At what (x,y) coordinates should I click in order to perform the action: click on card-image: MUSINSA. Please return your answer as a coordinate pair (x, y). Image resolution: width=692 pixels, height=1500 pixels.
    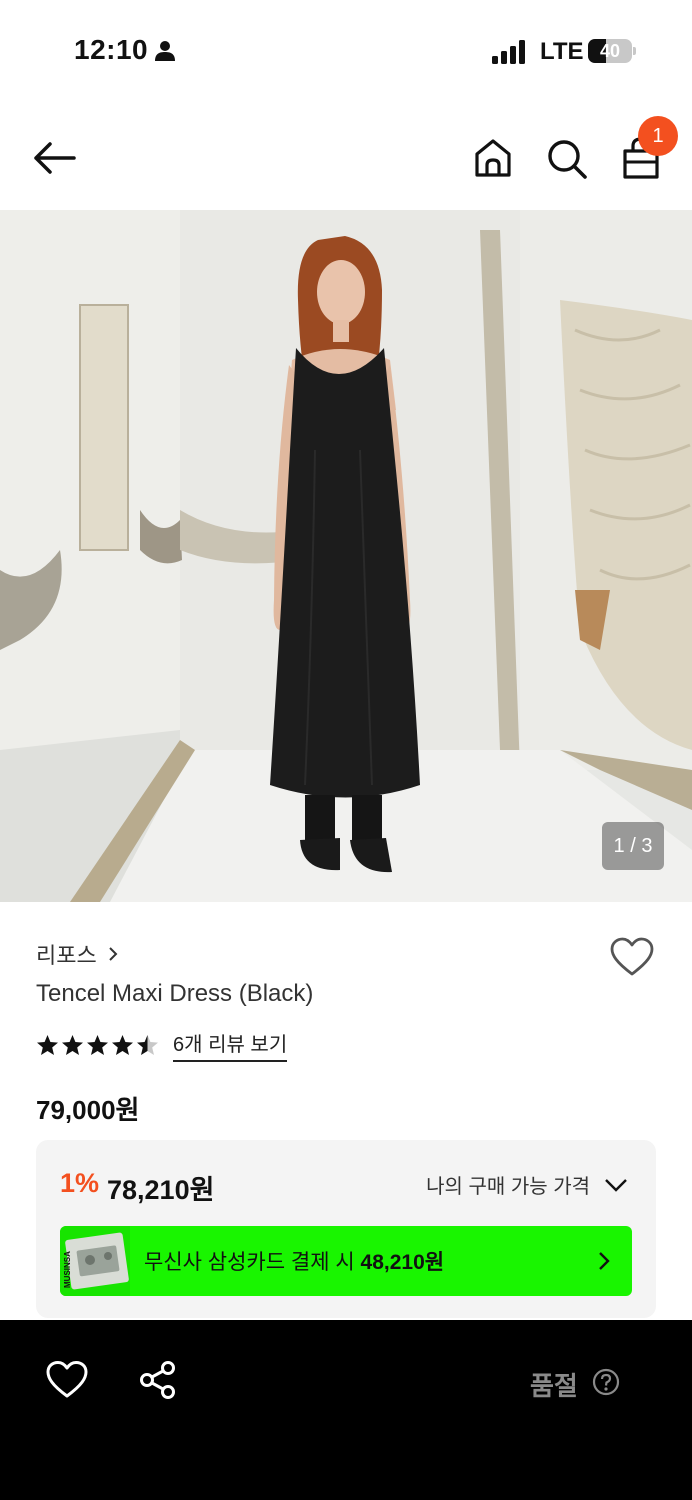
    Looking at the image, I should click on (95, 1261).